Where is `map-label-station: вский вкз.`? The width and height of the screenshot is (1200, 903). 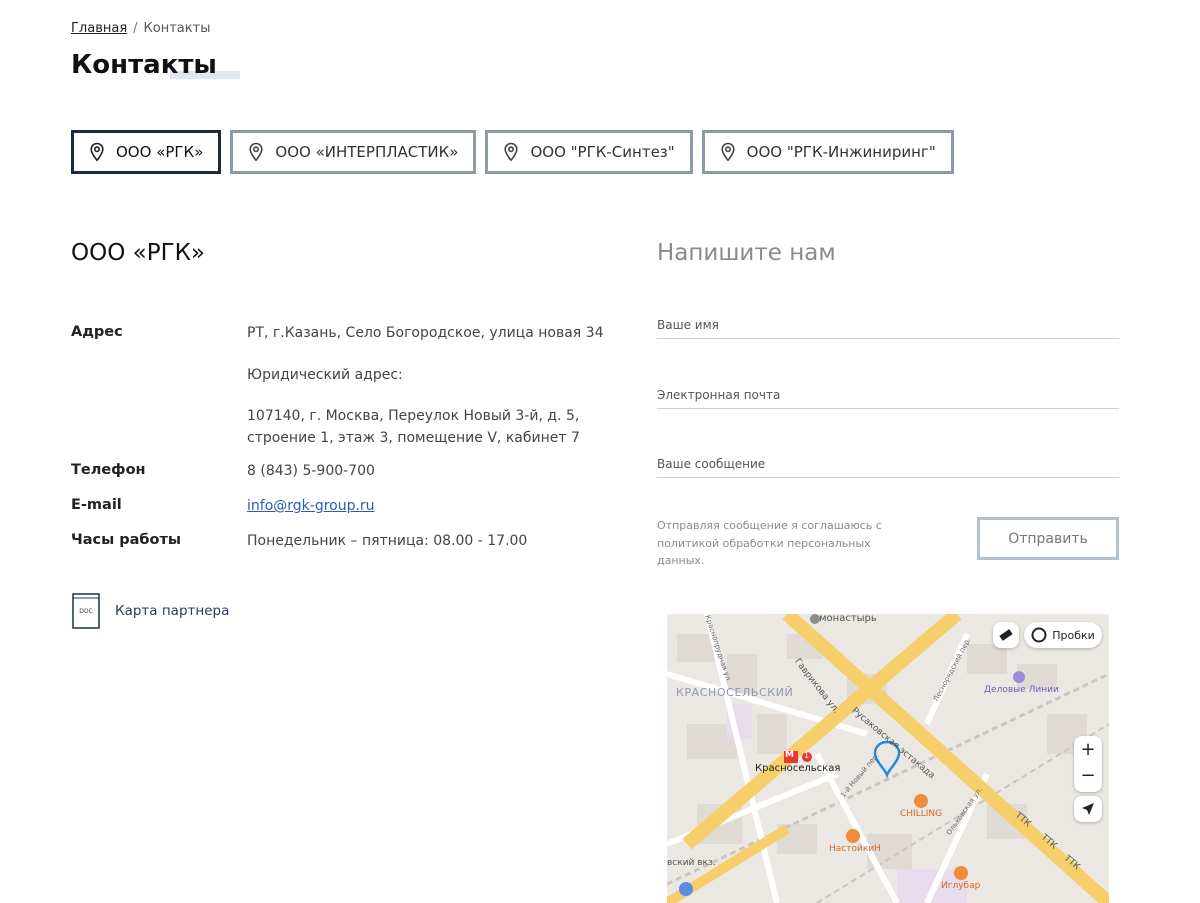
map-label-station: вский вкз. is located at coordinates (691, 863).